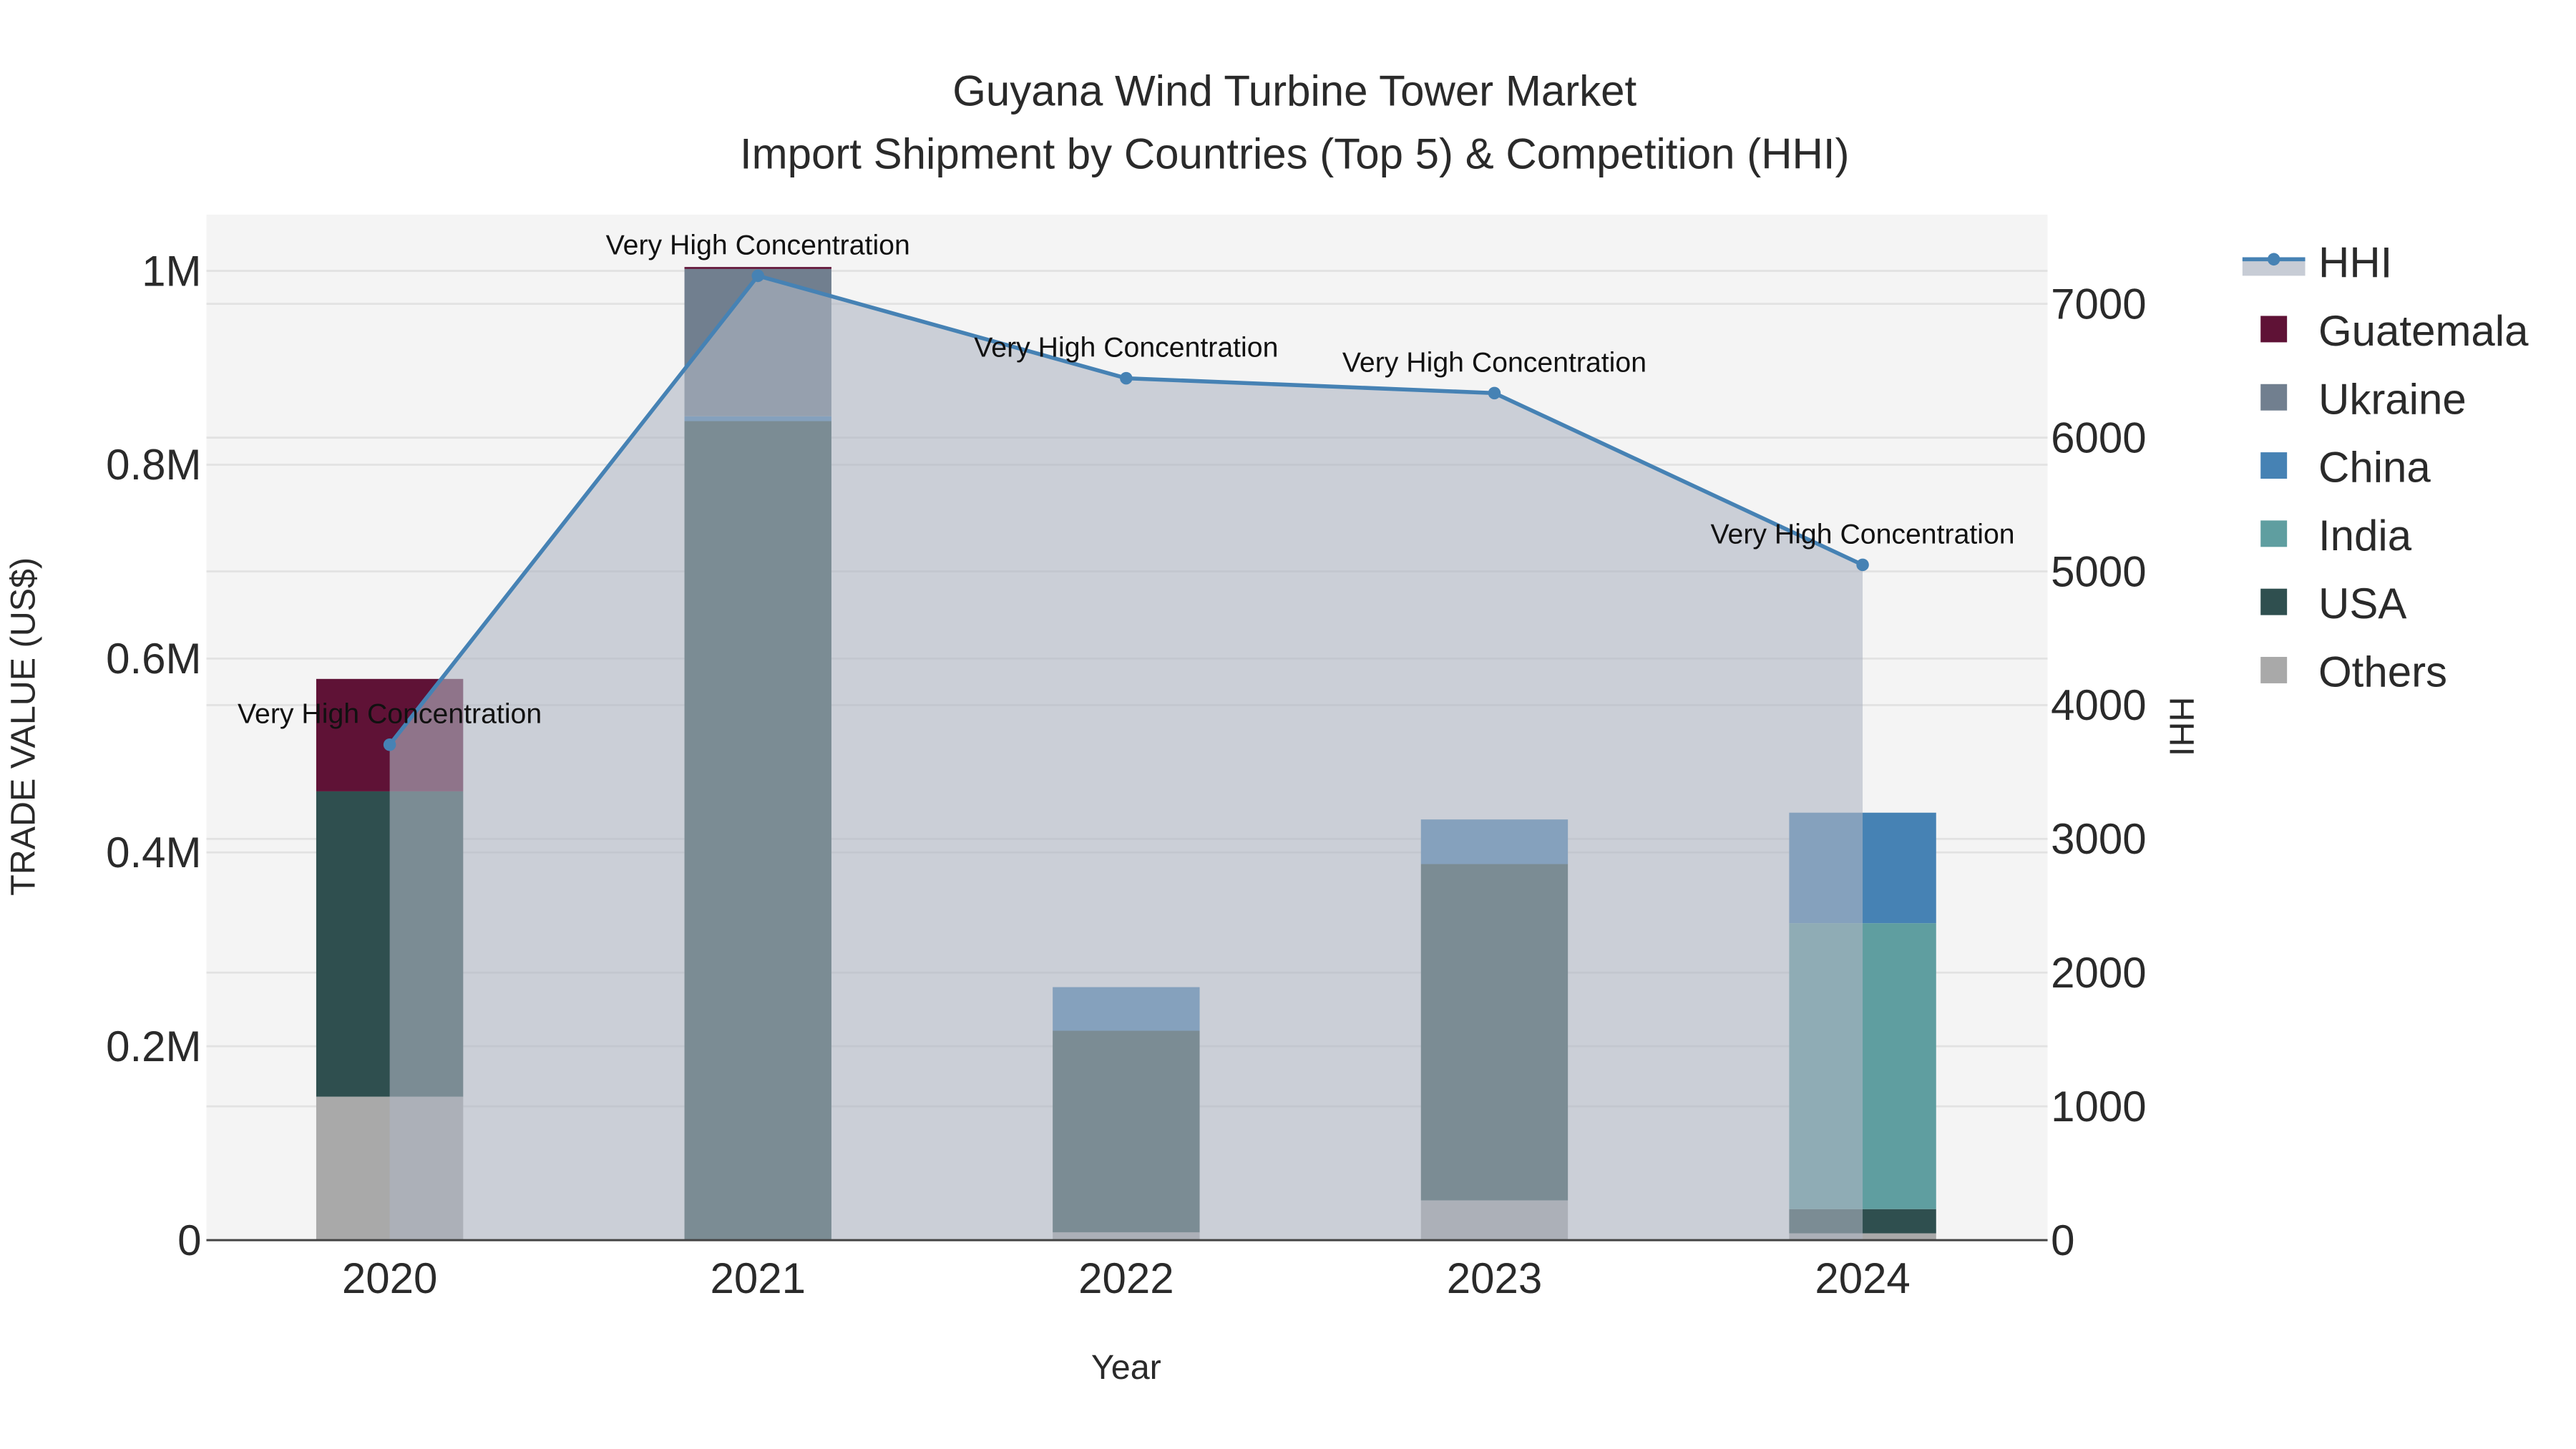  What do you see at coordinates (390, 744) in the screenshot?
I see `hhi-point-2020` at bounding box center [390, 744].